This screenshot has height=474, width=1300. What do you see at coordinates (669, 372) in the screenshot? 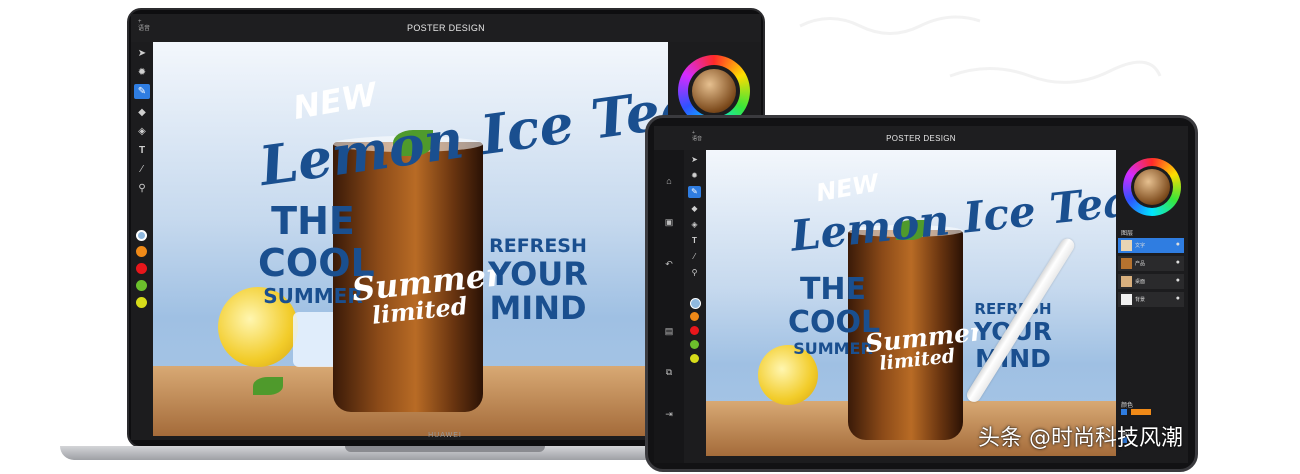
I see `layers-icon: ⧉` at bounding box center [669, 372].